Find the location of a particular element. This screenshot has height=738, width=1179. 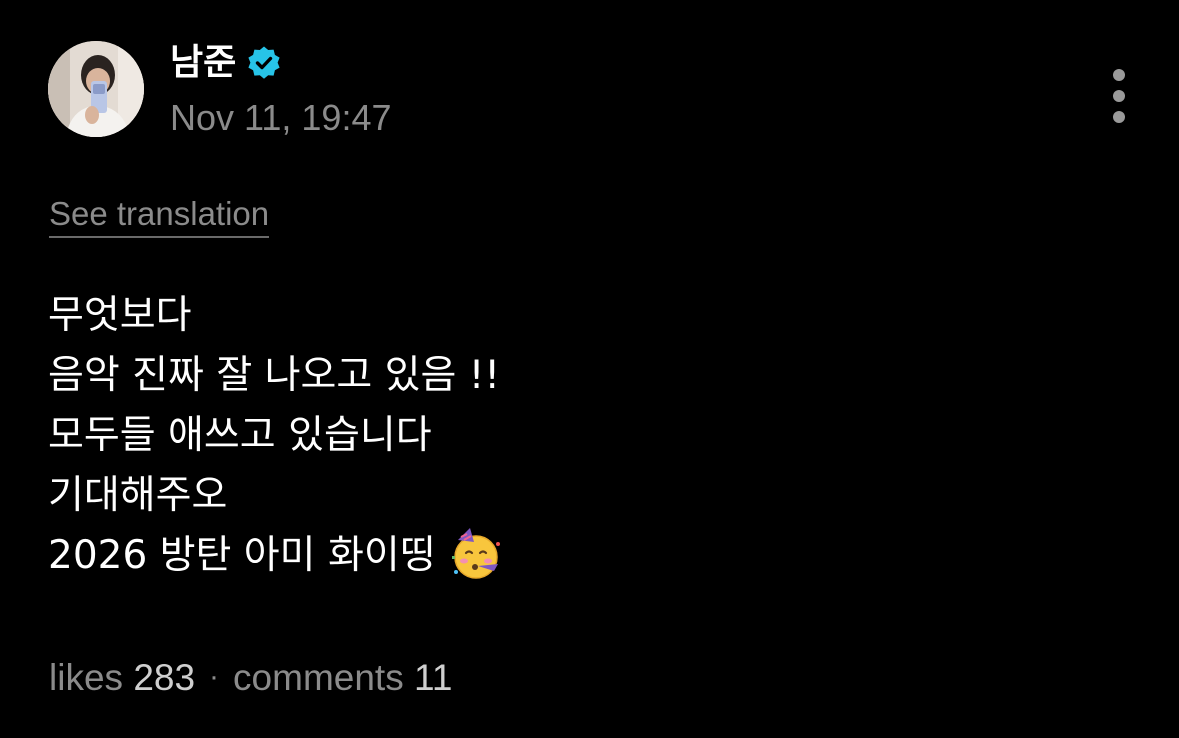

post-line-text: 모두들 애쓰고 있습니다 is located at coordinates (240, 435).